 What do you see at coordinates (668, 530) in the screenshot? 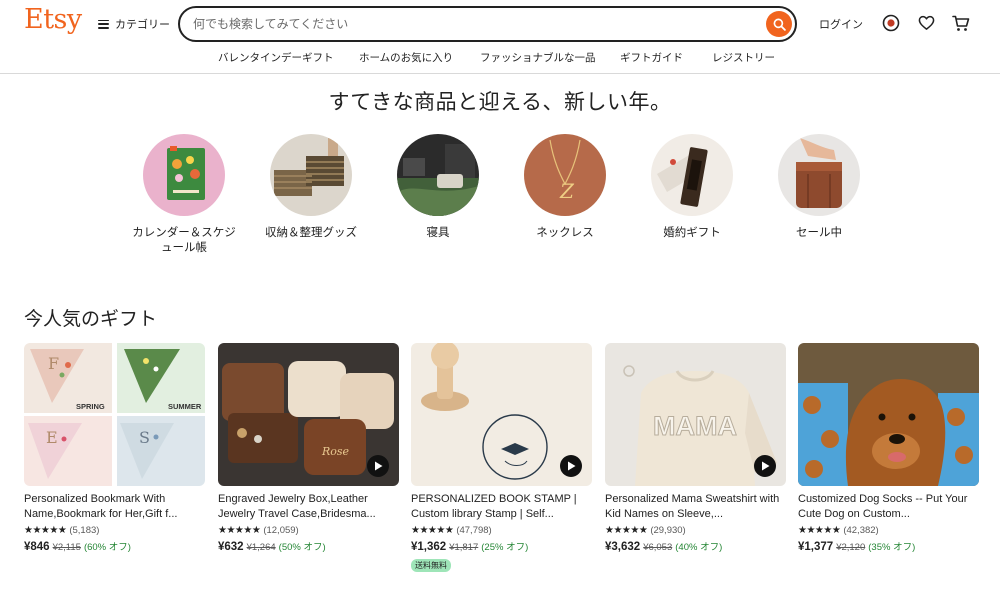
I see `review-count: (29,930)` at bounding box center [668, 530].